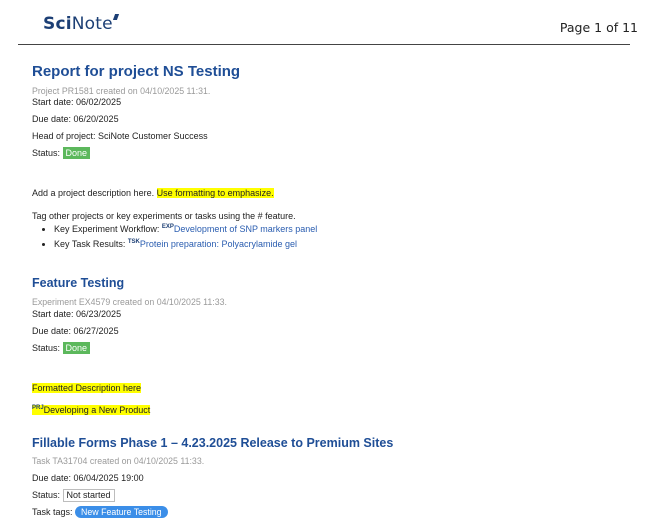 The image size is (661, 519). I want to click on project-tag-icon: PRJ, so click(38, 408).